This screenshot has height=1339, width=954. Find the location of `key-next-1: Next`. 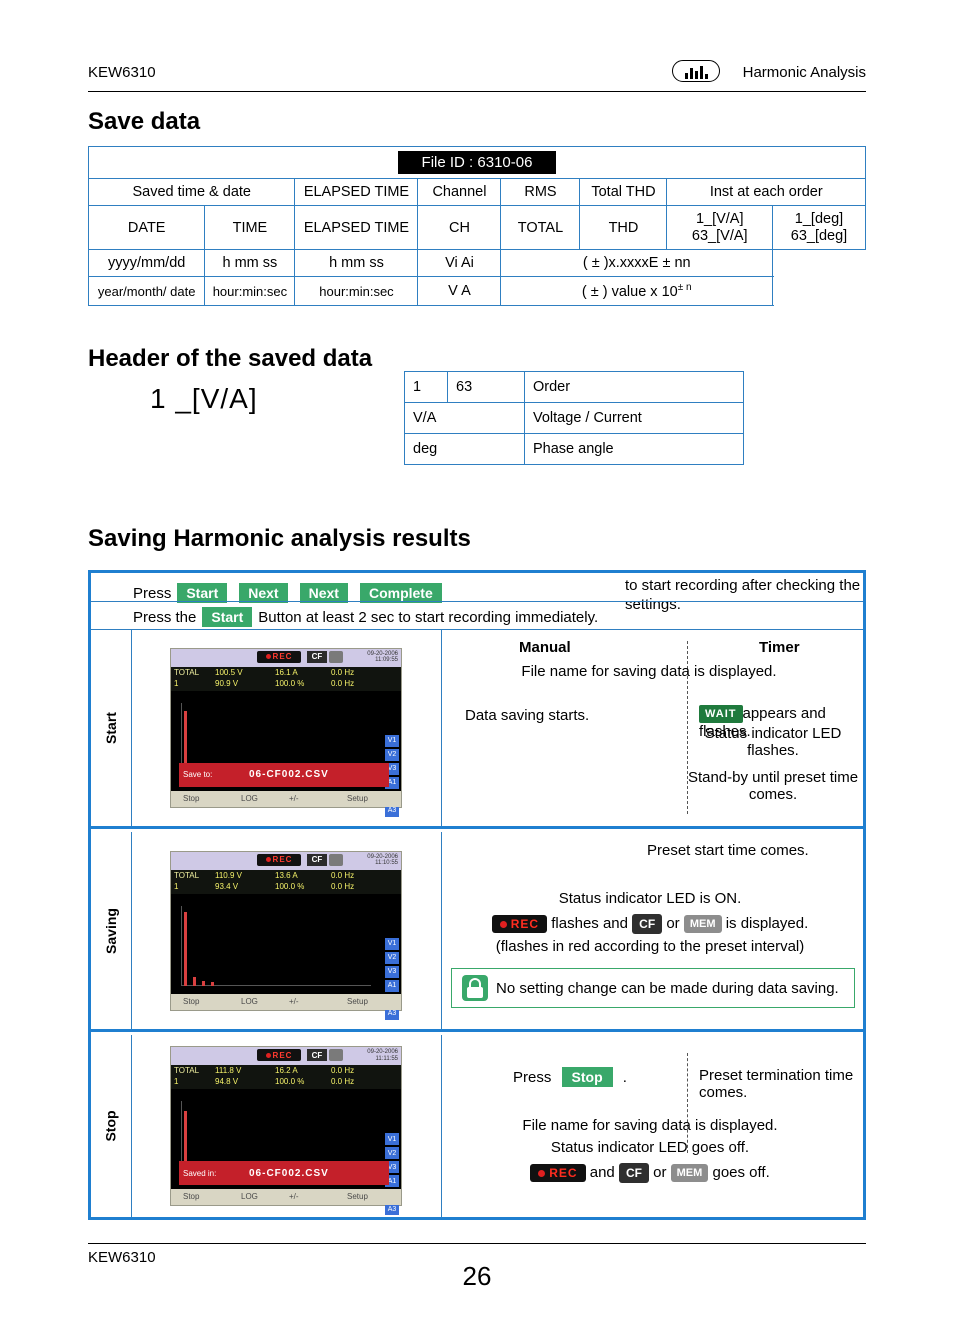

key-next-1: Next is located at coordinates (263, 593).